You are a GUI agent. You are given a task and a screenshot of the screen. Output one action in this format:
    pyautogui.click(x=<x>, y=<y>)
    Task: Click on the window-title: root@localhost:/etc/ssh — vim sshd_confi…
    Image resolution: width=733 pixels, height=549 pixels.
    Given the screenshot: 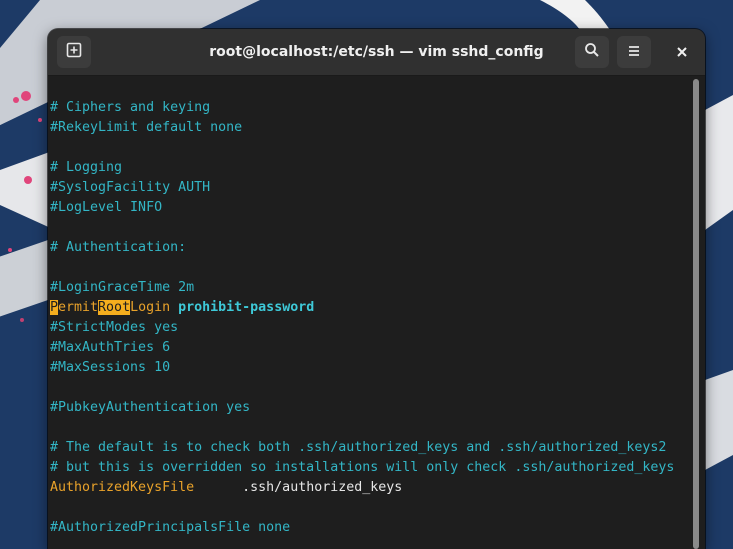 What is the action you would take?
    pyautogui.click(x=376, y=52)
    